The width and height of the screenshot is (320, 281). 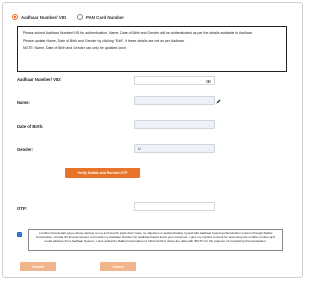 What do you see at coordinates (174, 206) in the screenshot?
I see `otp-input` at bounding box center [174, 206].